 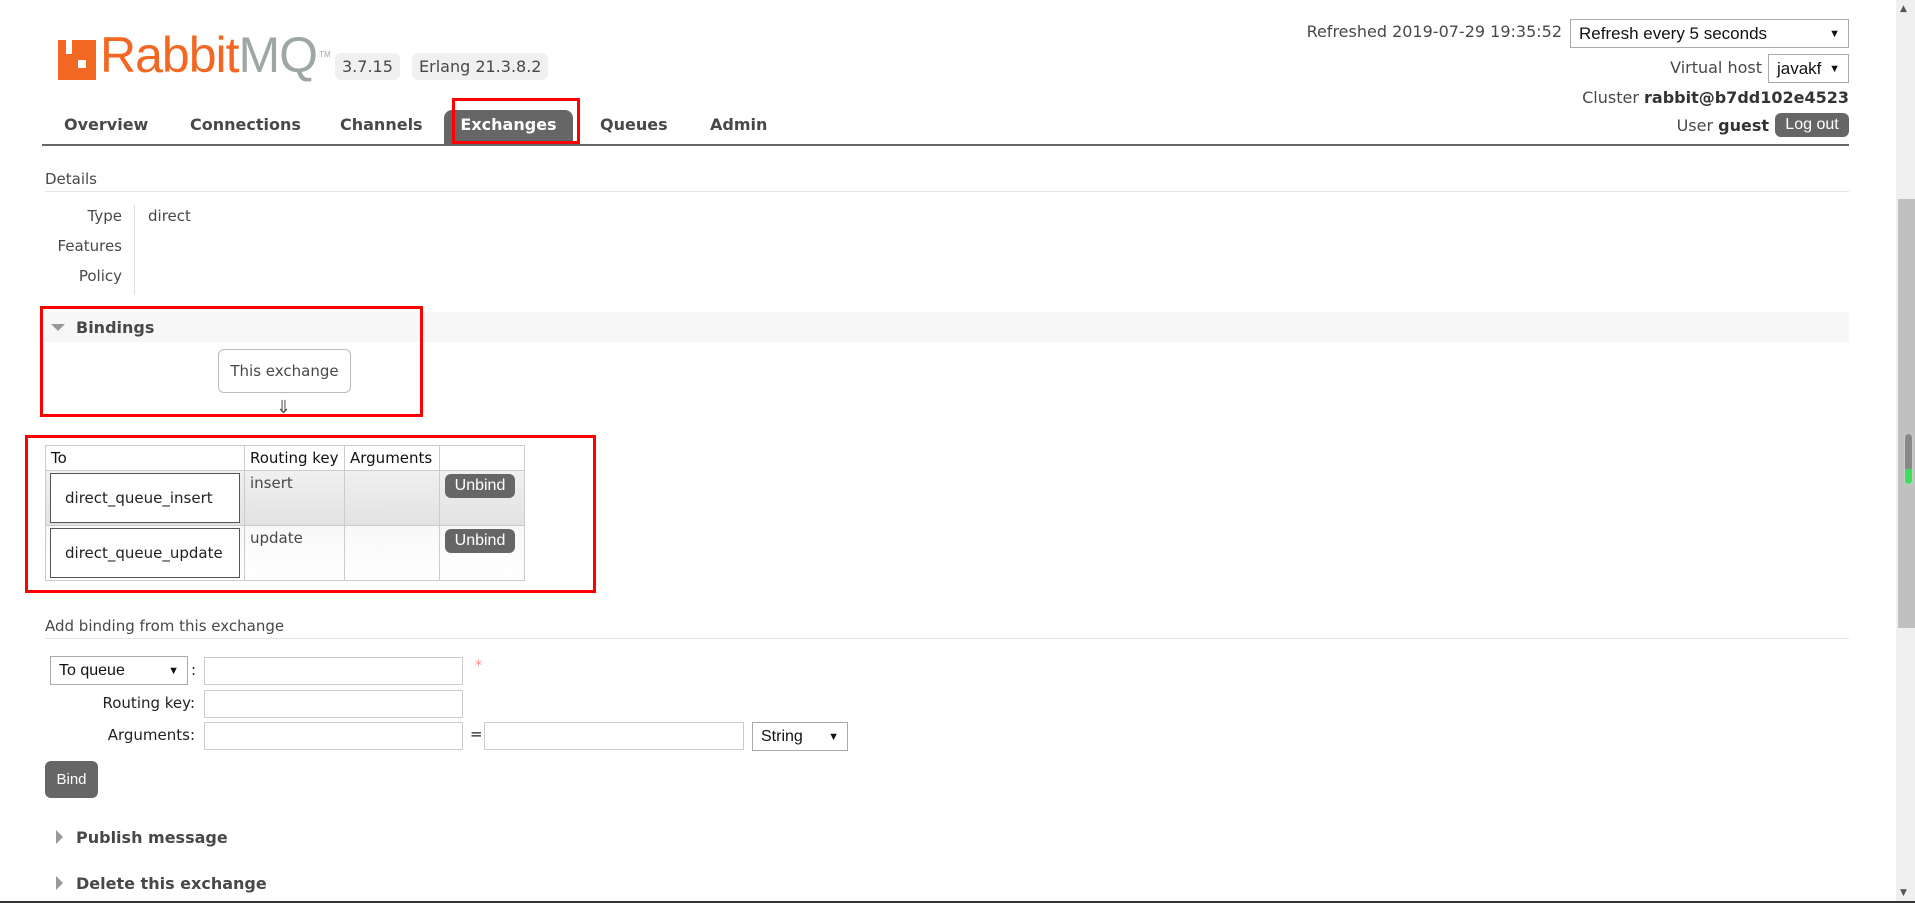 What do you see at coordinates (381, 127) in the screenshot?
I see `tab-channels: Channels` at bounding box center [381, 127].